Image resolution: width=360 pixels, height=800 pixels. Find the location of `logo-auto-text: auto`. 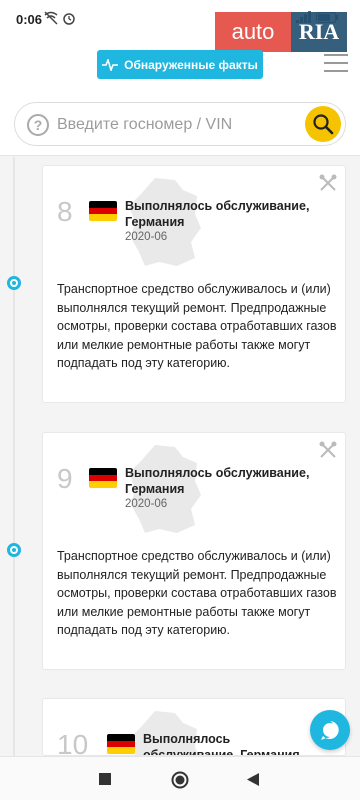

logo-auto-text: auto is located at coordinates (253, 32).